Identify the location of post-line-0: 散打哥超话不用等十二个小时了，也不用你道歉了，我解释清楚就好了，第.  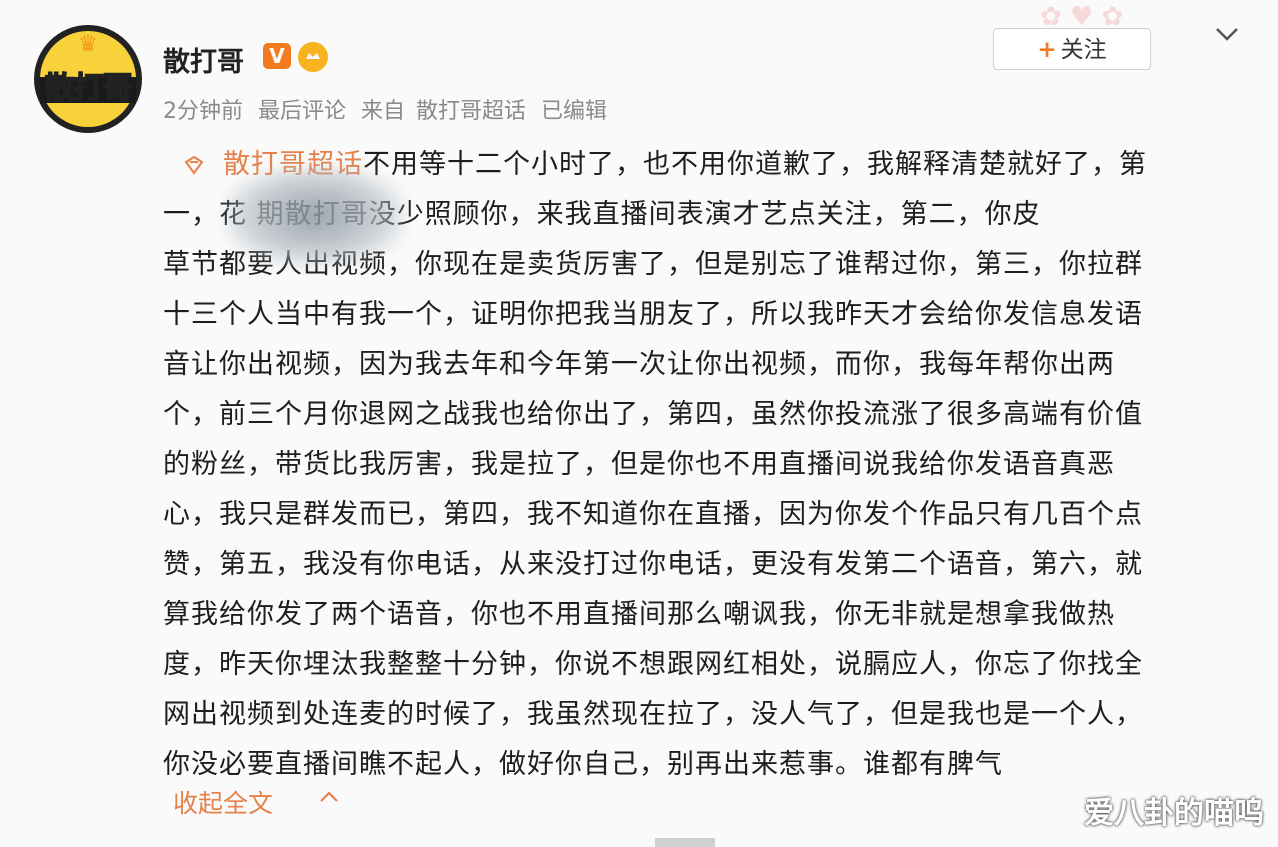
(614, 165).